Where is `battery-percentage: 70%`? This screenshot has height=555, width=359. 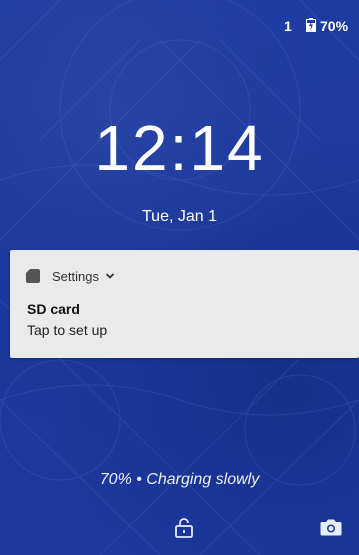
battery-percentage: 70% is located at coordinates (334, 26).